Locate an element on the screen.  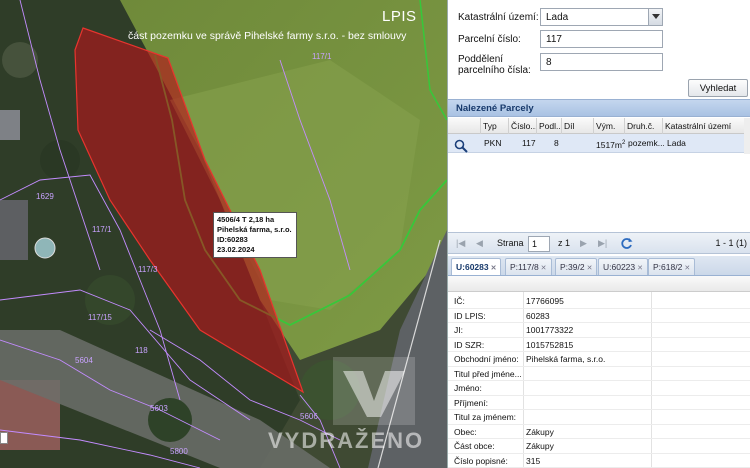
detail-row: Příjmení: is located at coordinates (599, 403).